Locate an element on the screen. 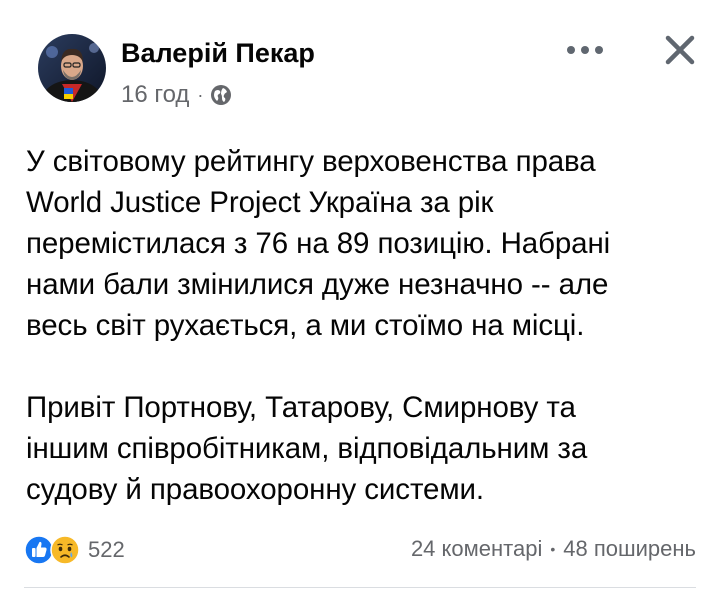 The width and height of the screenshot is (720, 592). post-timestamp: 16 год is located at coordinates (155, 95).